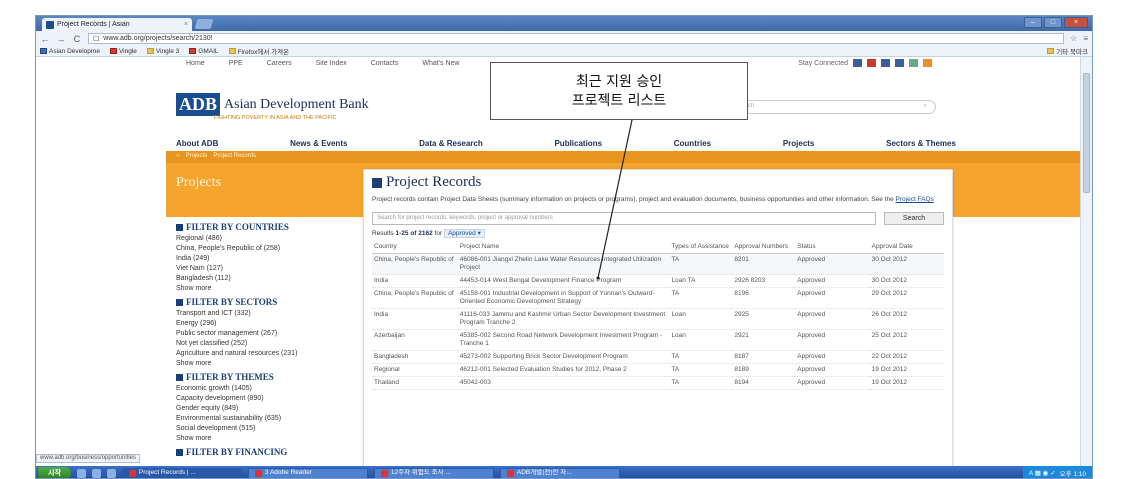 The height and width of the screenshot is (479, 1130). What do you see at coordinates (307, 472) in the screenshot?
I see `taskbar-item-reader: 3 Adobe Reader` at bounding box center [307, 472].